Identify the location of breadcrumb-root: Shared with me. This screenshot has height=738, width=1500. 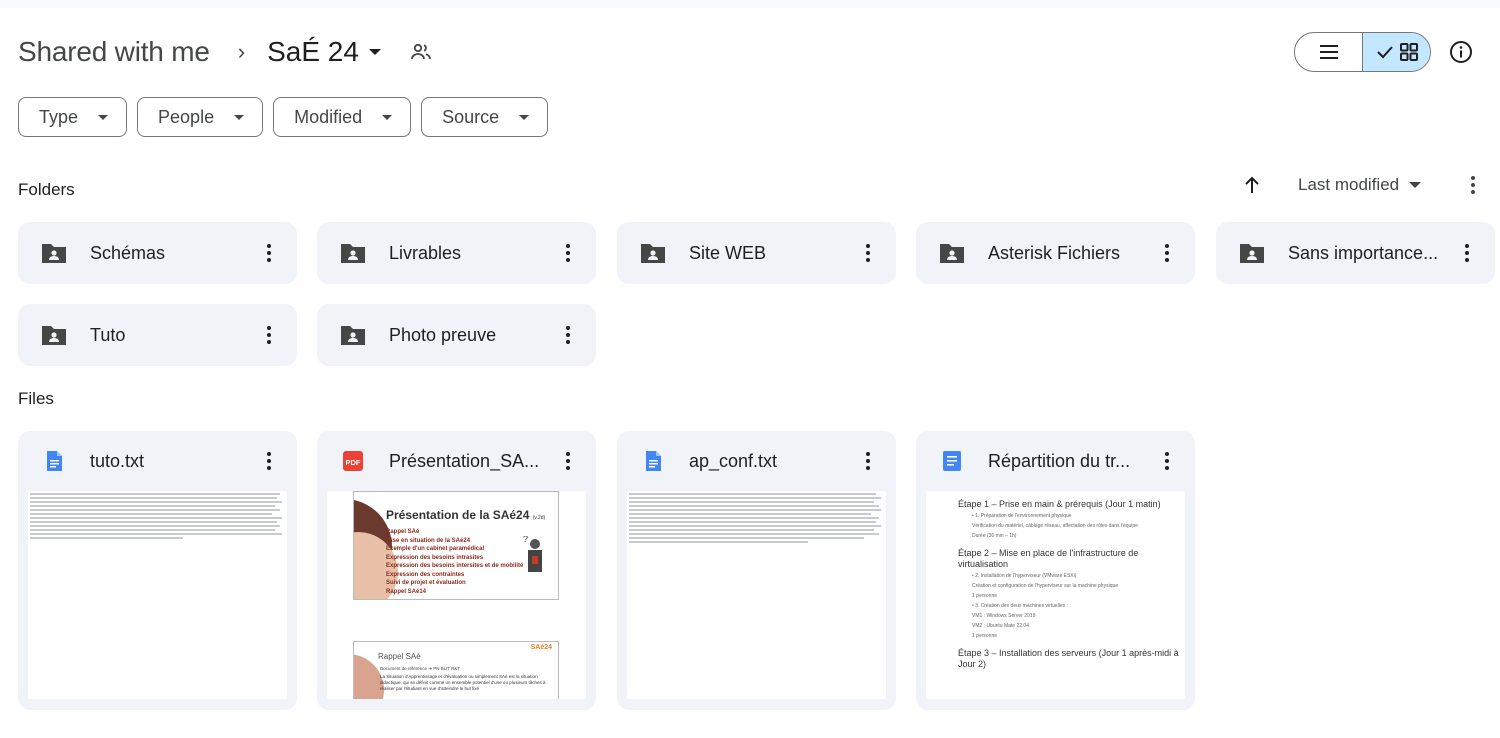
(114, 52).